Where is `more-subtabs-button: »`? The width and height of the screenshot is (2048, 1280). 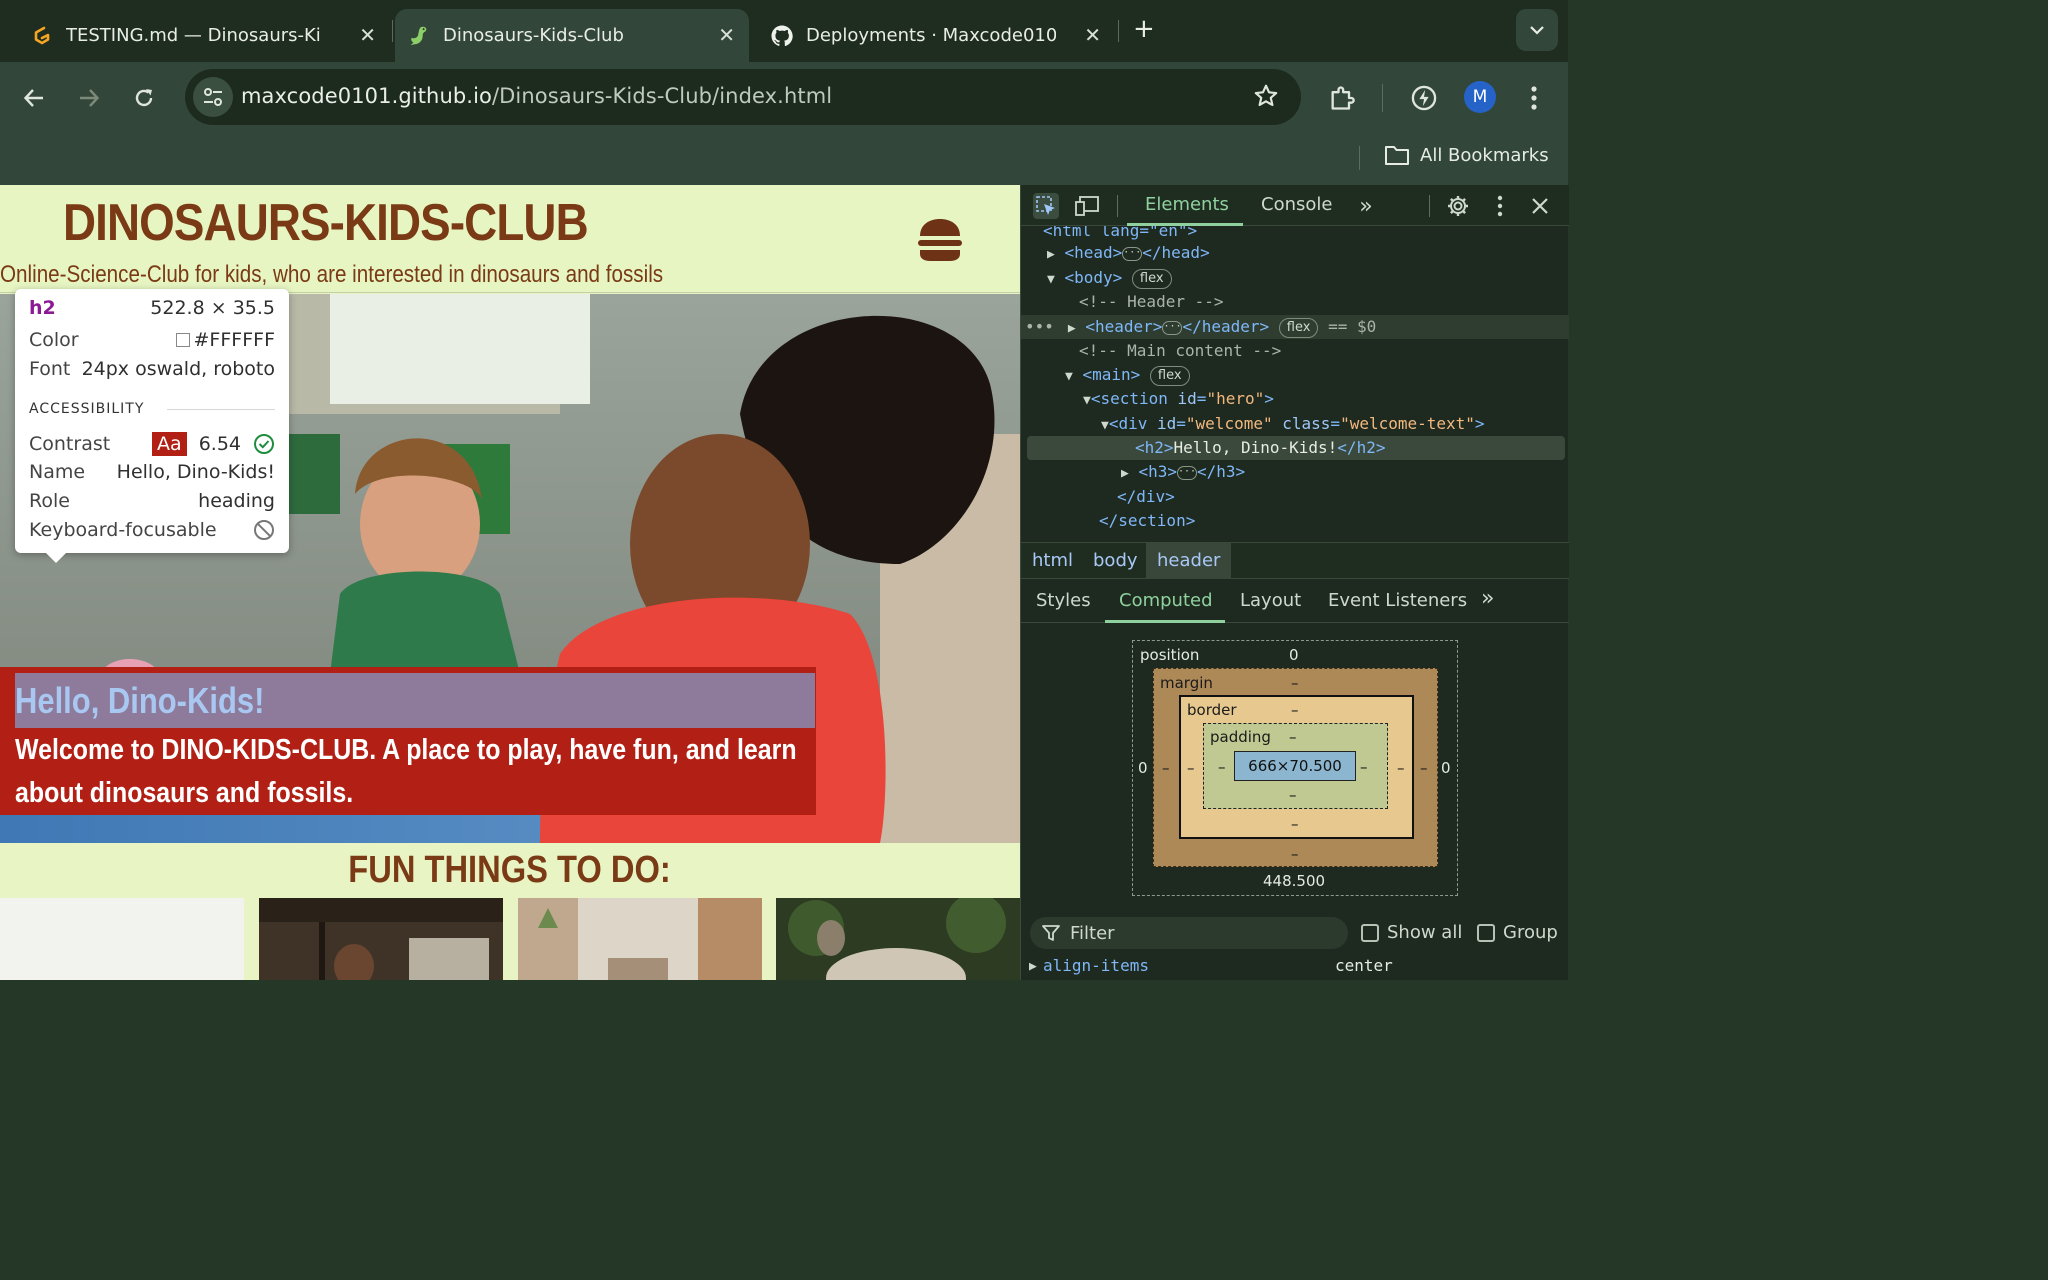
more-subtabs-button: » is located at coordinates (1487, 598).